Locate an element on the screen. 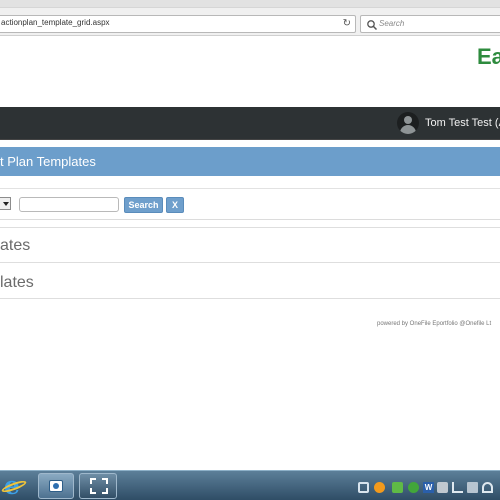 The image size is (500, 500). tray-dropbox-icon is located at coordinates (363, 487).